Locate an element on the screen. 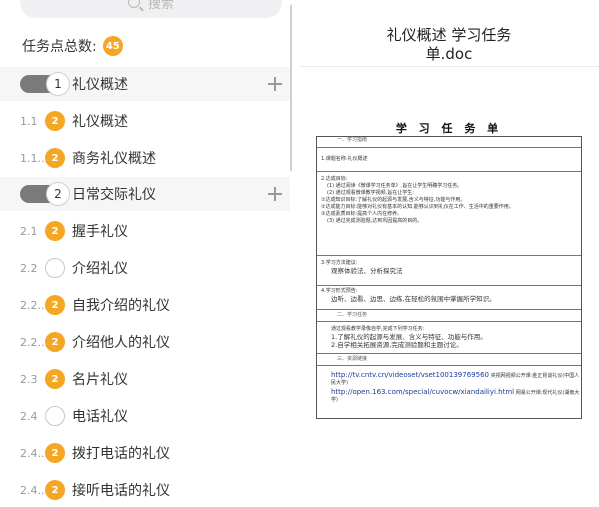 The width and height of the screenshot is (599, 507). task-intro: 通过观看教学录像自学,完成下列学习任务: is located at coordinates (378, 329).